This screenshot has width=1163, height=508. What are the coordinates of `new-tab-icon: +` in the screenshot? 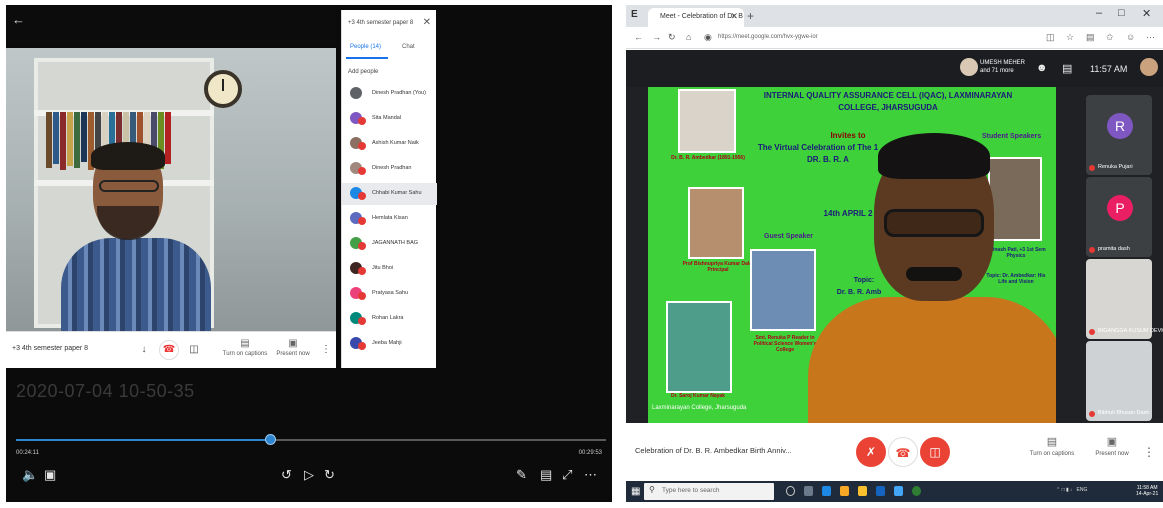 It's located at (750, 16).